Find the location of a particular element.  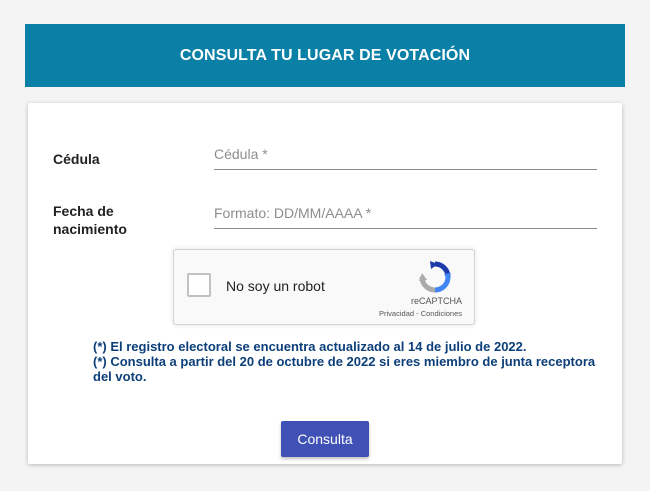

cedula-input is located at coordinates (405, 154).